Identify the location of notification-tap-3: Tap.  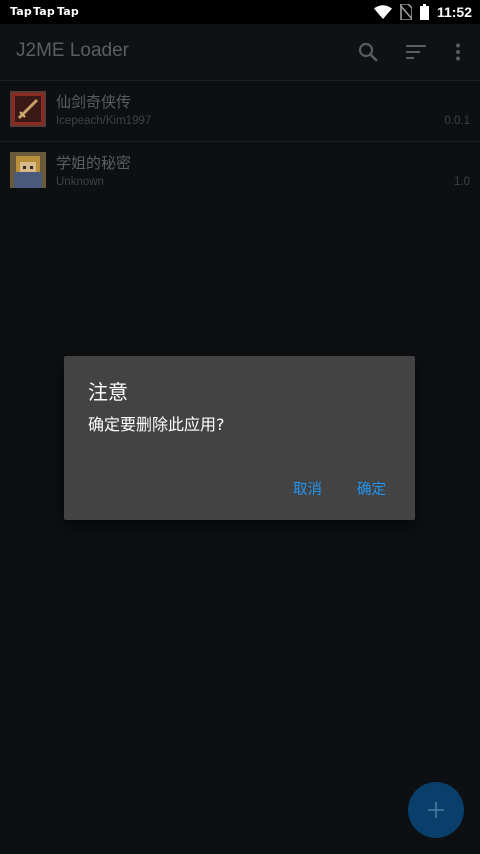
(68, 11).